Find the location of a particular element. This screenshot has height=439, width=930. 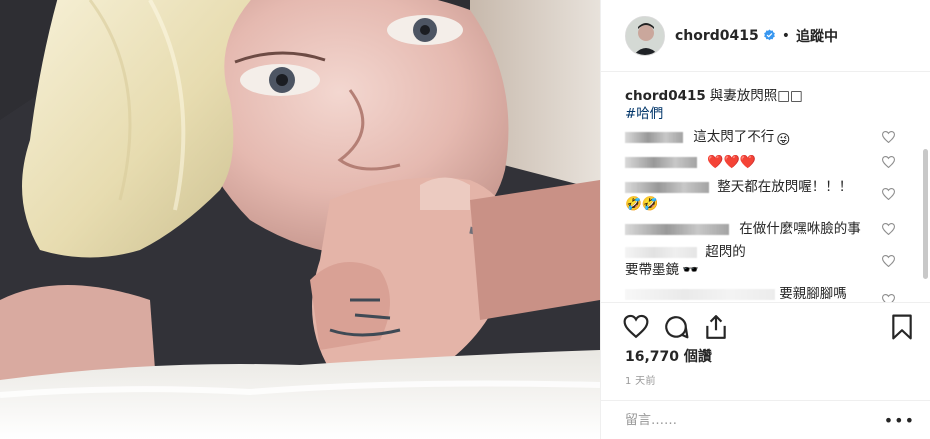

comment-text: 要帶墨鏡 is located at coordinates (652, 270).